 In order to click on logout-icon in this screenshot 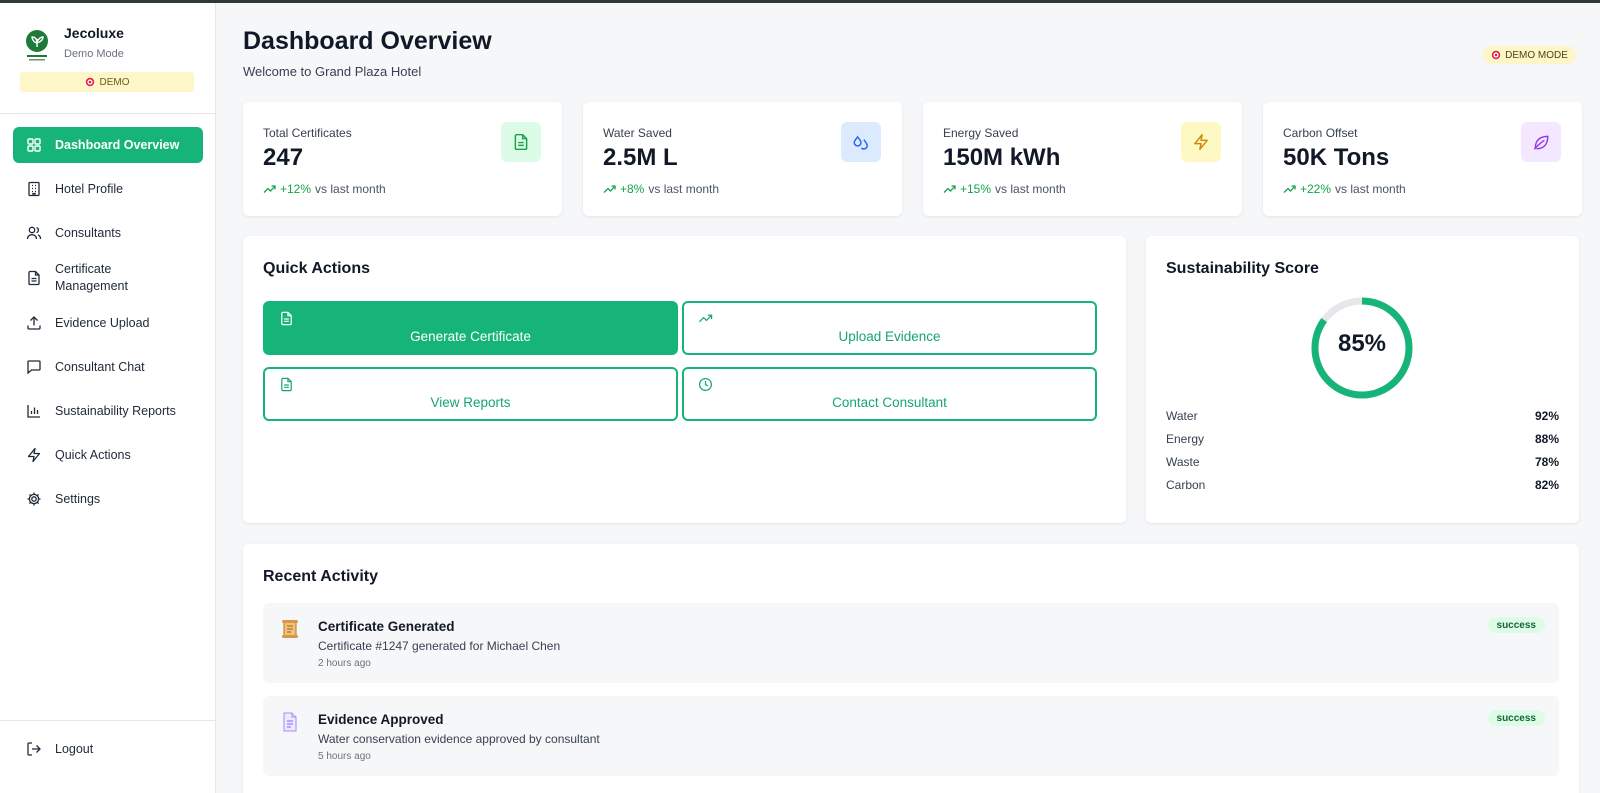, I will do `click(34, 749)`.